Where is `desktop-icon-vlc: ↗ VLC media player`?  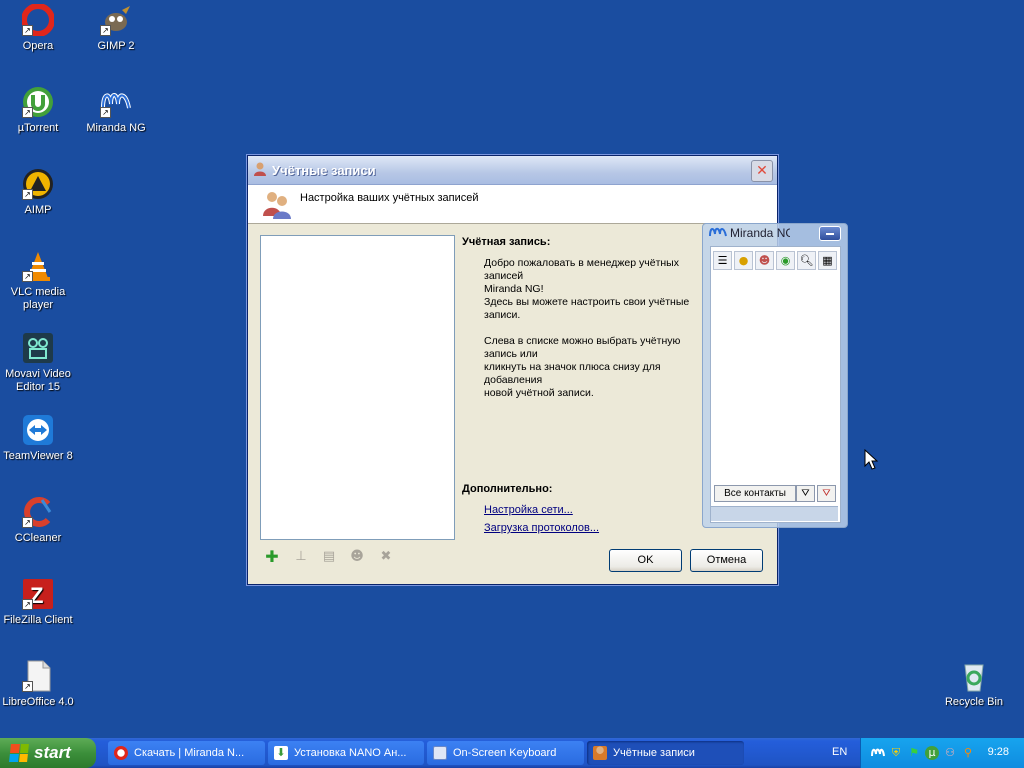
desktop-icon-vlc: ↗ VLC media player is located at coordinates (39, 281).